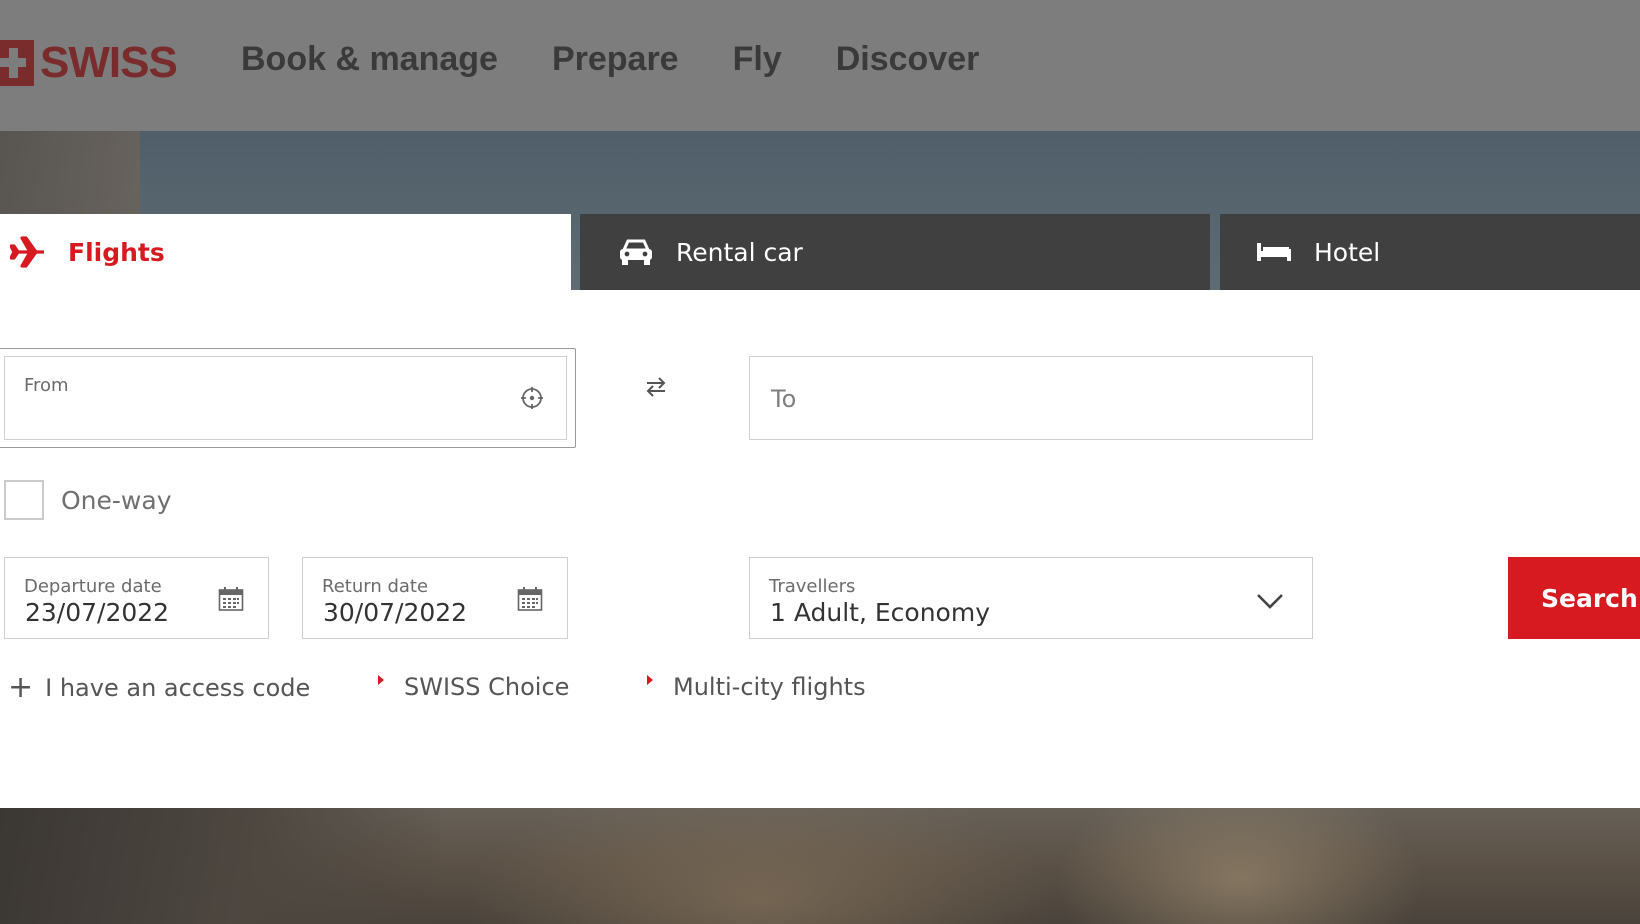 The width and height of the screenshot is (1640, 924). I want to click on one-way-checkbox: One-way, so click(88, 500).